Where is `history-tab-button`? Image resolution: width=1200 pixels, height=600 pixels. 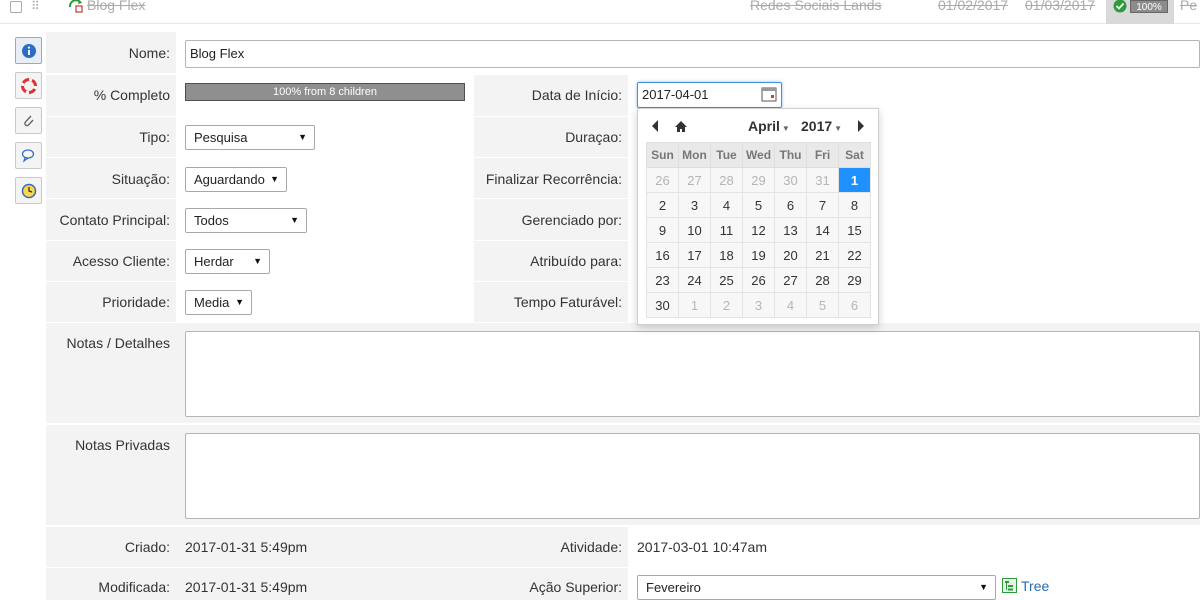 history-tab-button is located at coordinates (28, 190).